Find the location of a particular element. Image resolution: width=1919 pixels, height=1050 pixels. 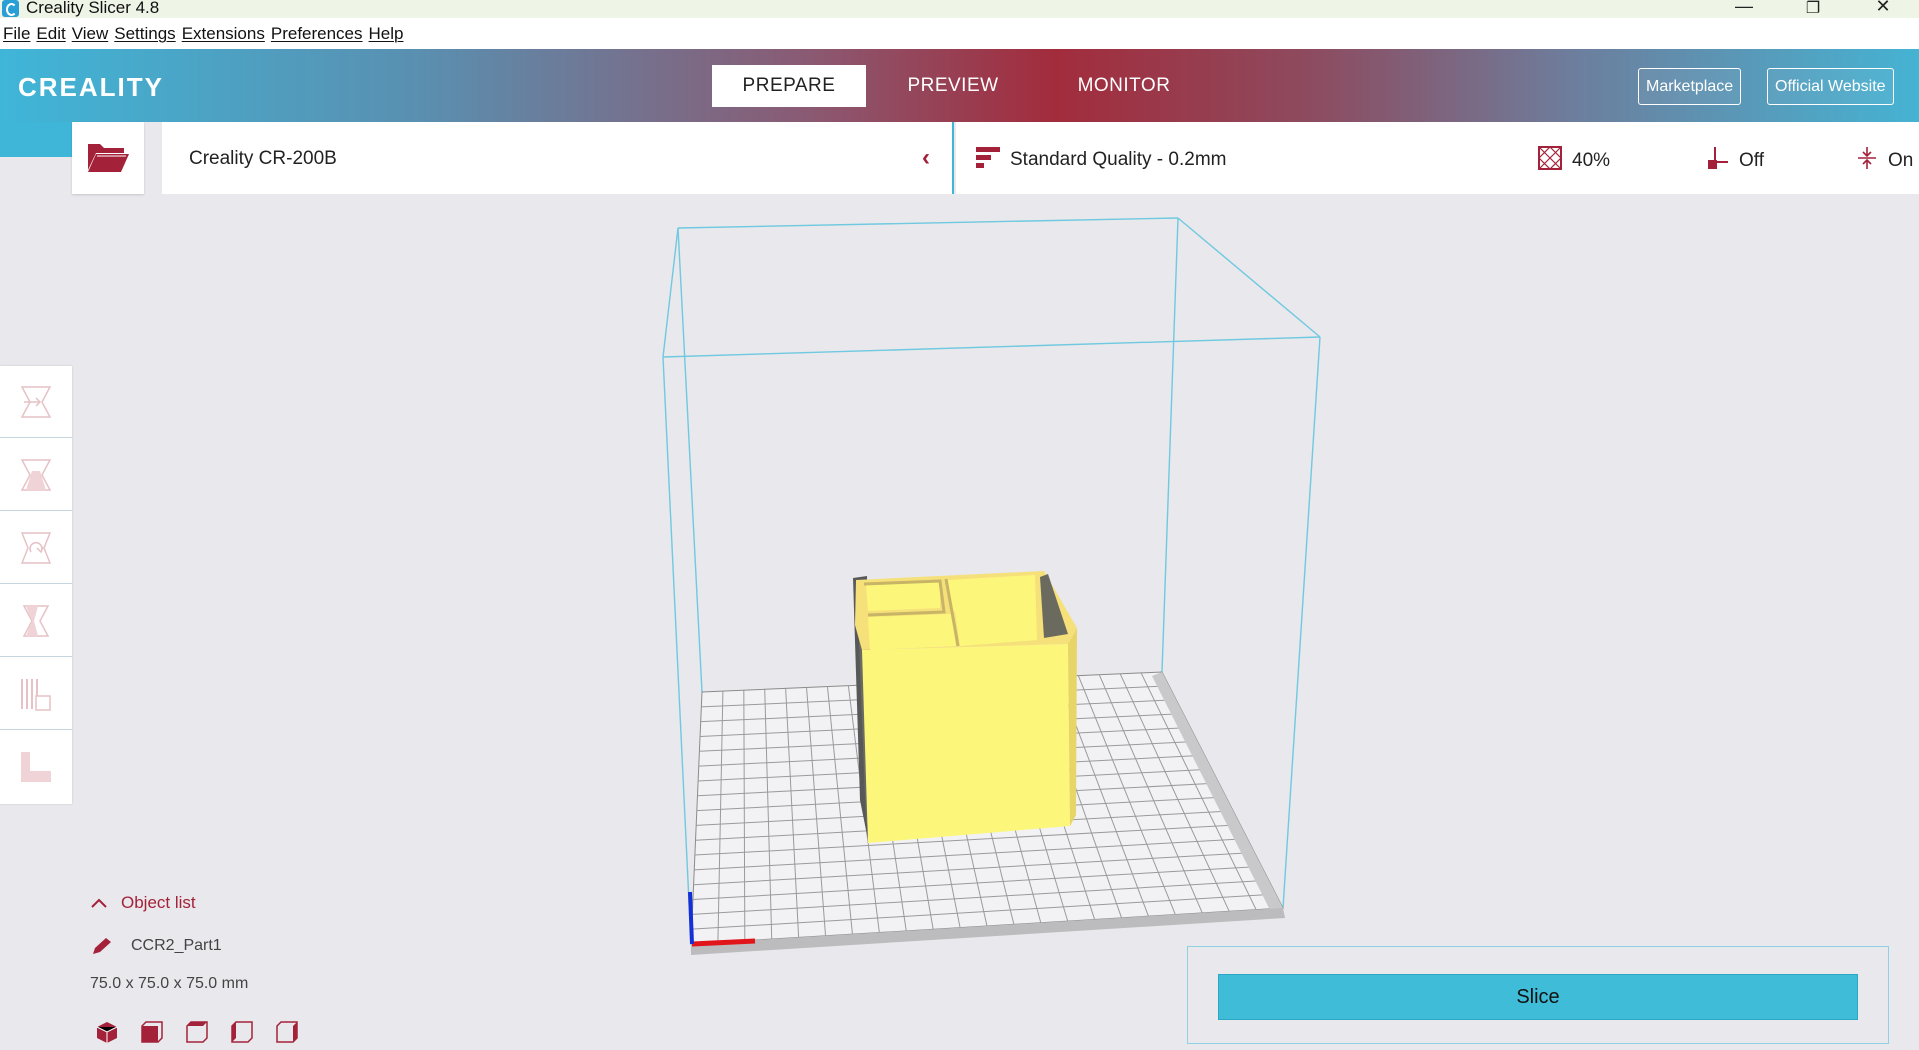

support-blocker-icon is located at coordinates (36, 767).